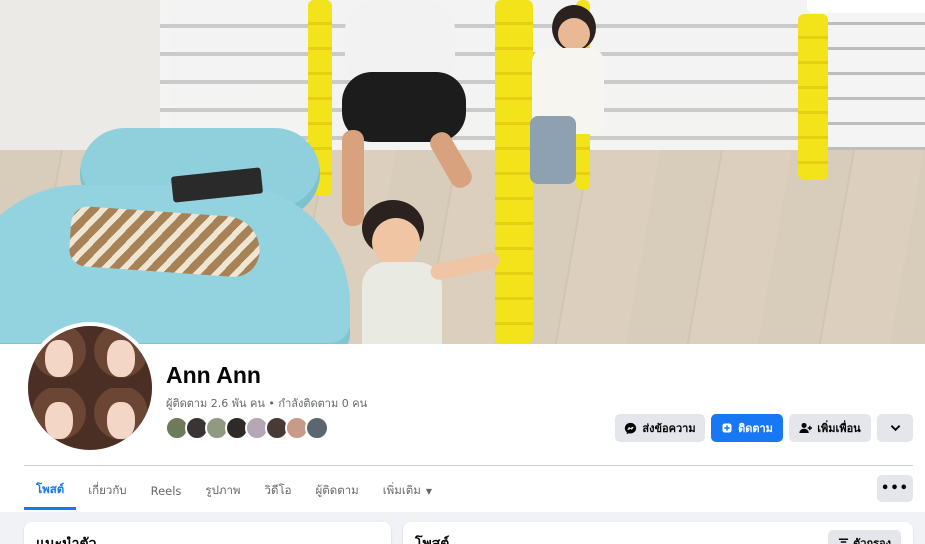 This screenshot has width=925, height=544. I want to click on tab-photos: รูปภาพ, so click(222, 491).